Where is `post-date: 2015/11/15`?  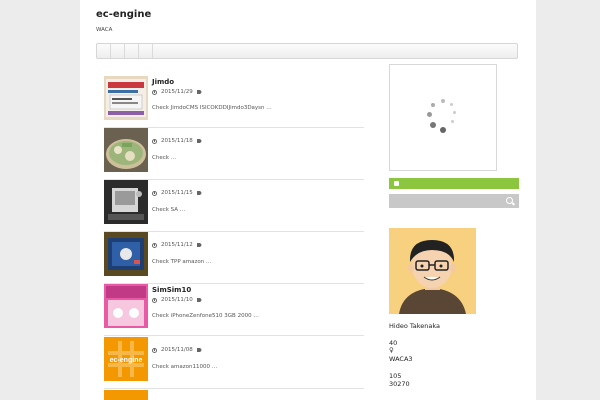
post-date: 2015/11/15 is located at coordinates (177, 193).